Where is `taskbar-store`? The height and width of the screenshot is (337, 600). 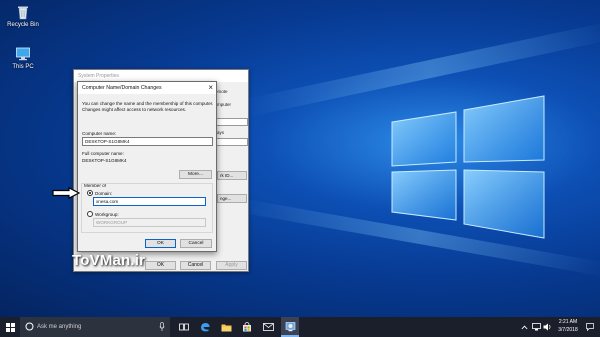 taskbar-store is located at coordinates (247, 327).